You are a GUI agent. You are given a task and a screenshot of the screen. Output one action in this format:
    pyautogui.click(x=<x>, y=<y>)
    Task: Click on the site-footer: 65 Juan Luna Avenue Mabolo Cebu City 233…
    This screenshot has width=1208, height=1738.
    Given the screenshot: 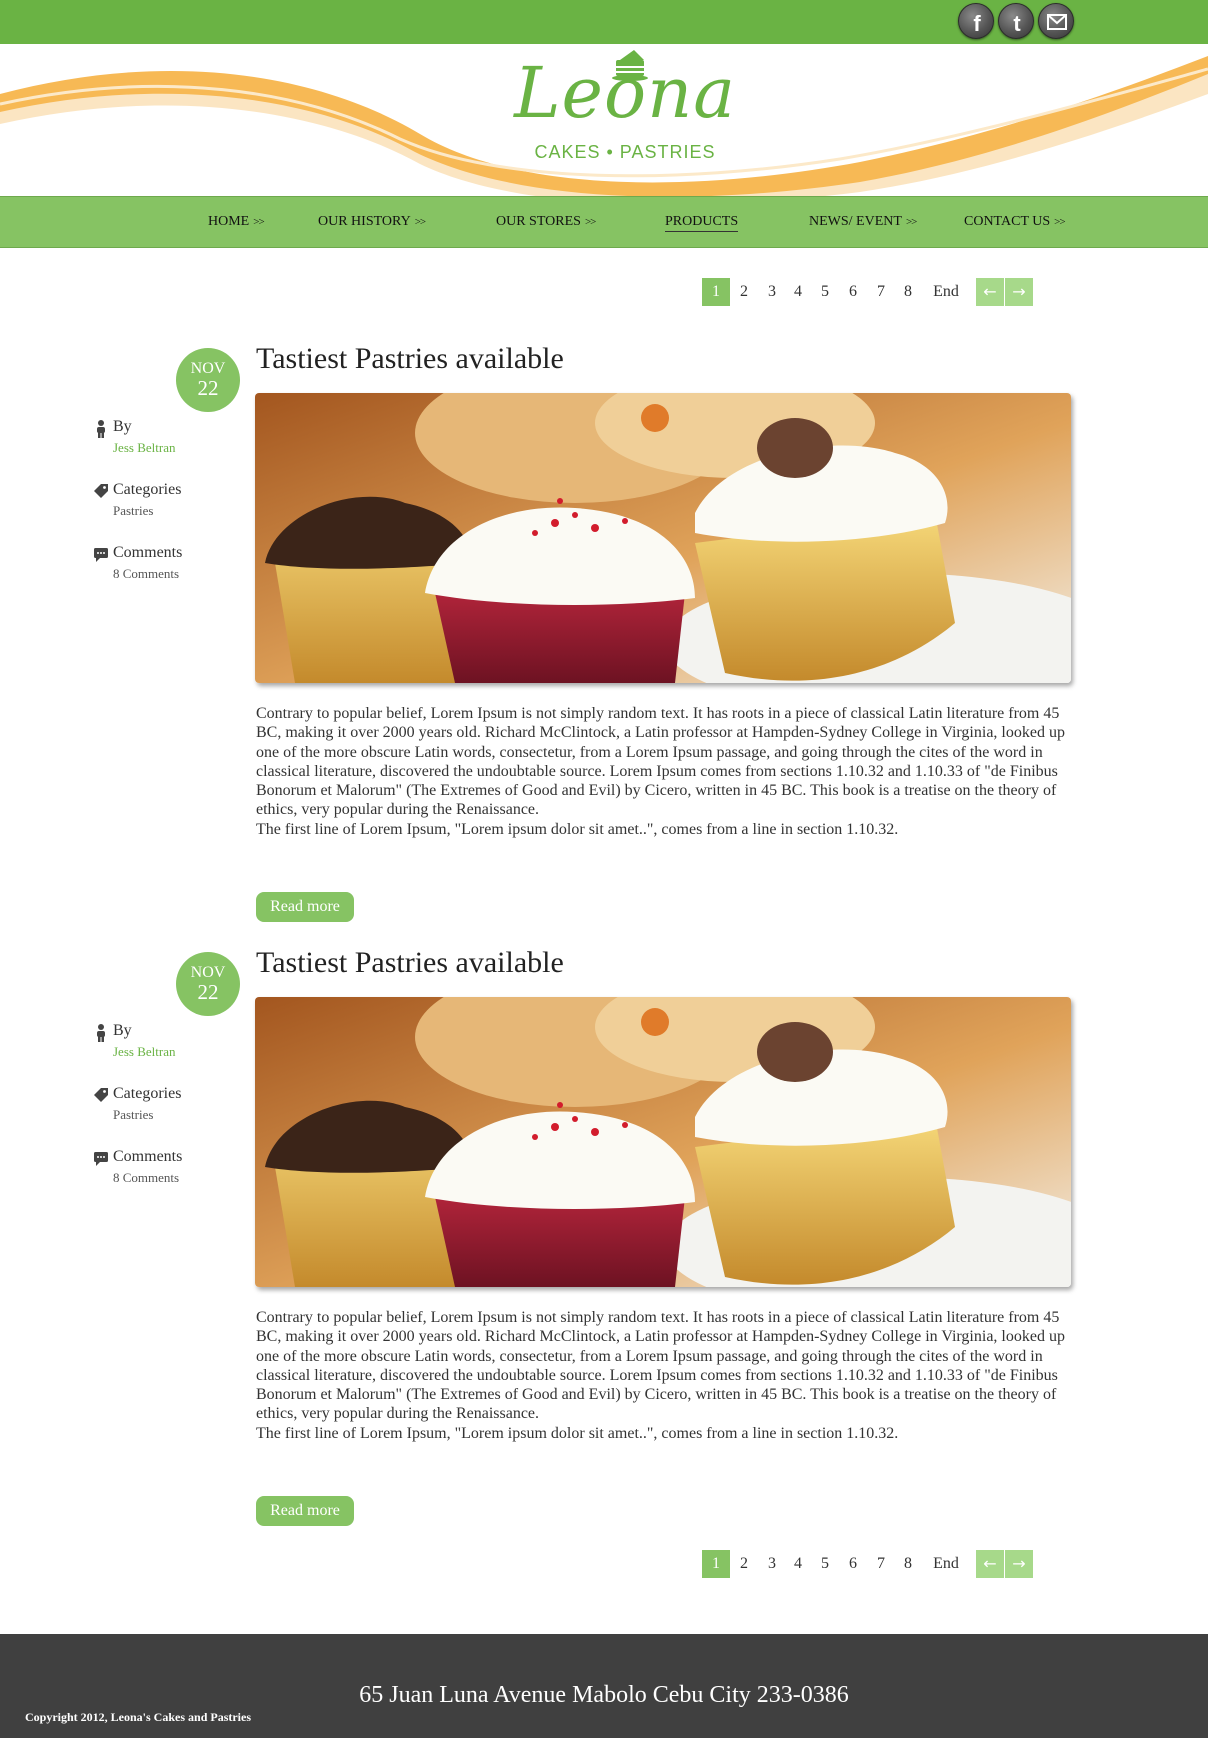 What is the action you would take?
    pyautogui.click(x=604, y=1686)
    